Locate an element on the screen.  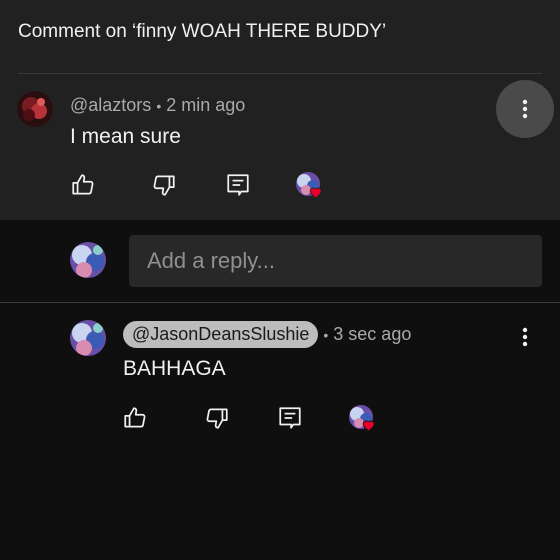
comment-text: I mean sure is located at coordinates (125, 136).